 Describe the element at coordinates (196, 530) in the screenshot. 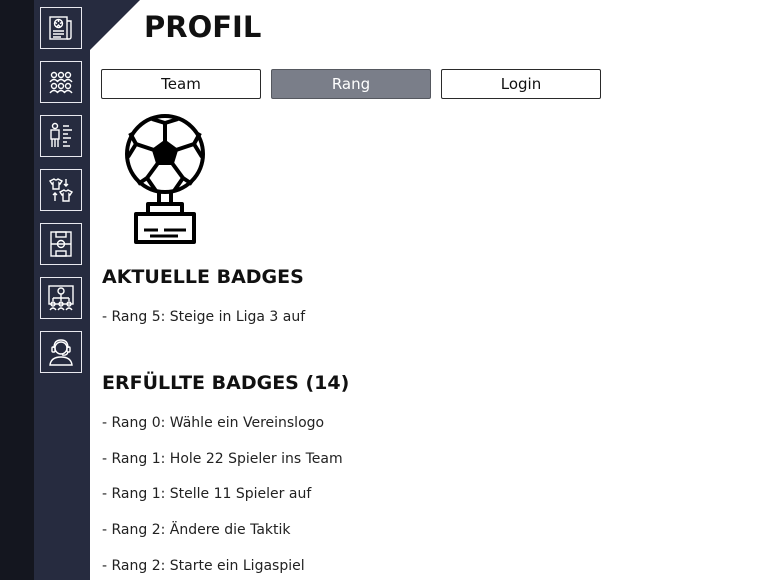

I see `completed-badge-item: - Rang 2: Ändere die Taktik` at that location.